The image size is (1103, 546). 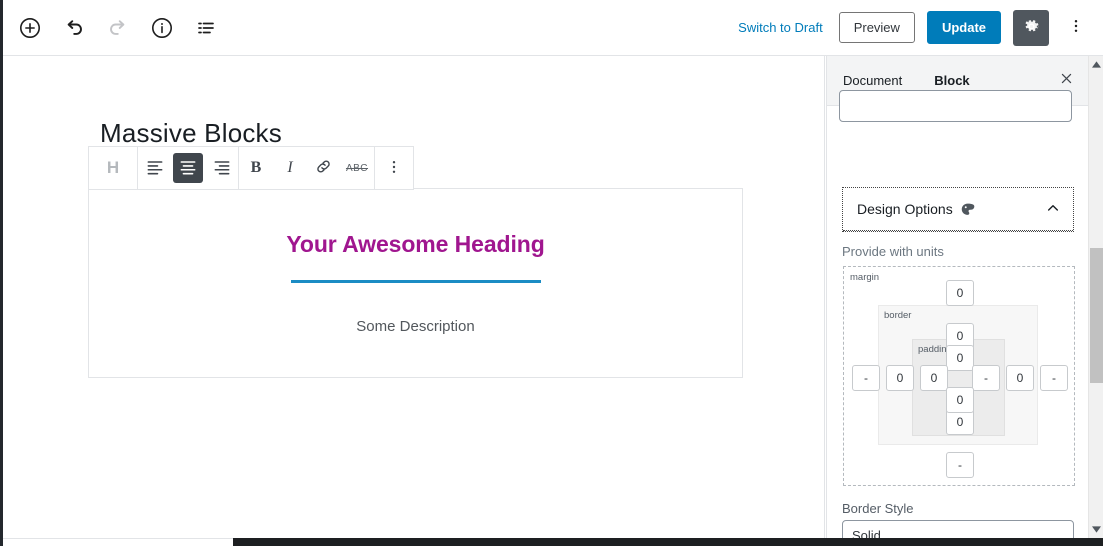 I want to click on padding-left-input: 0, so click(x=934, y=378).